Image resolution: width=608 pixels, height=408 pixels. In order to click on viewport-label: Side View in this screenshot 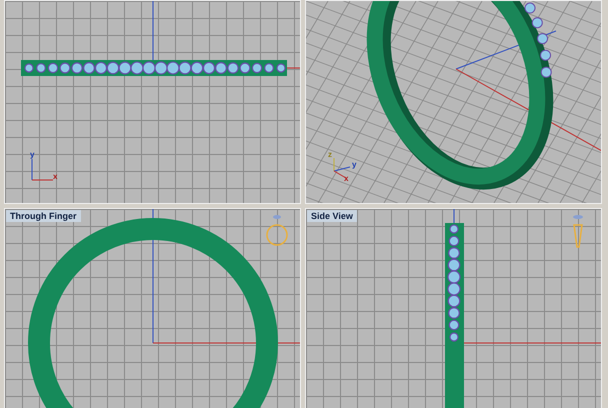, I will do `click(332, 216)`.